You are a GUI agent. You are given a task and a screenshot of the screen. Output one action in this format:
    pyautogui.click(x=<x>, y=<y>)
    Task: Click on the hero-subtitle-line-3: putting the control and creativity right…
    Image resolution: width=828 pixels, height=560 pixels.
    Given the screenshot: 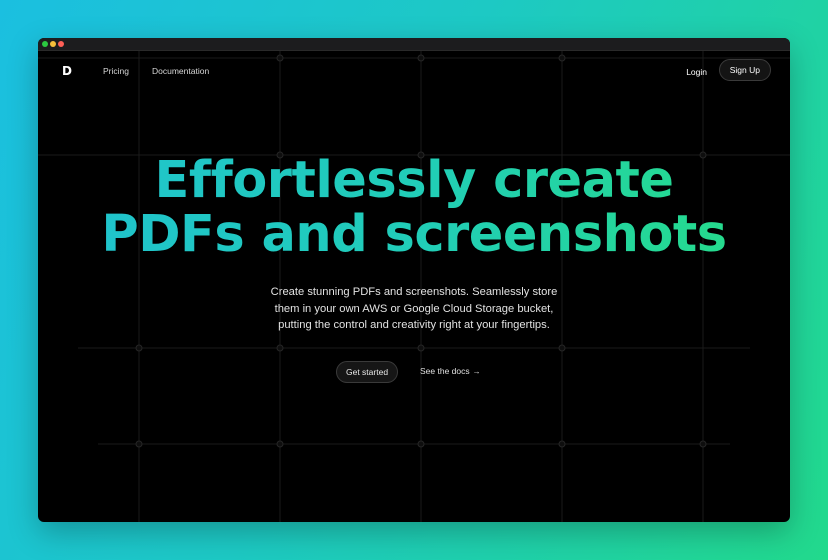 What is the action you would take?
    pyautogui.click(x=414, y=325)
    